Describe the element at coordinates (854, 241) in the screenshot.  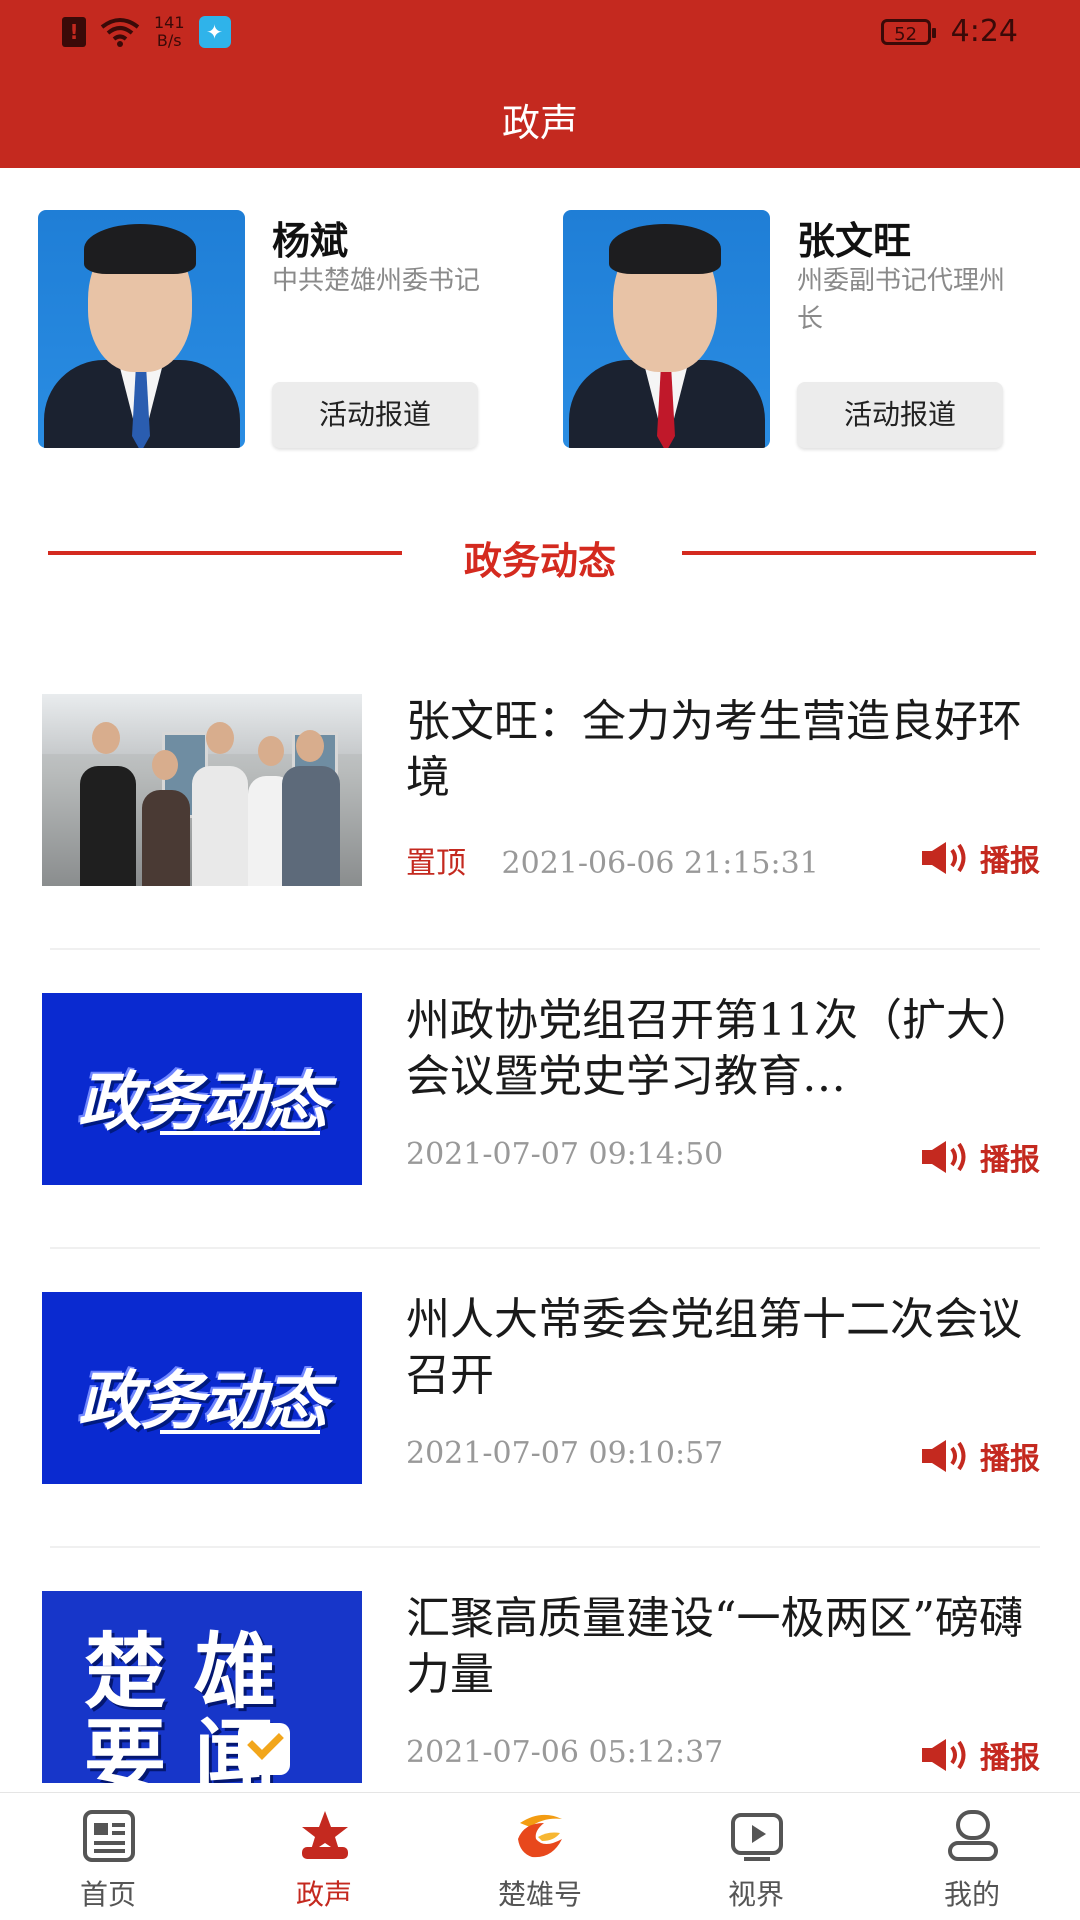
I see `leader-name: 张文旺` at that location.